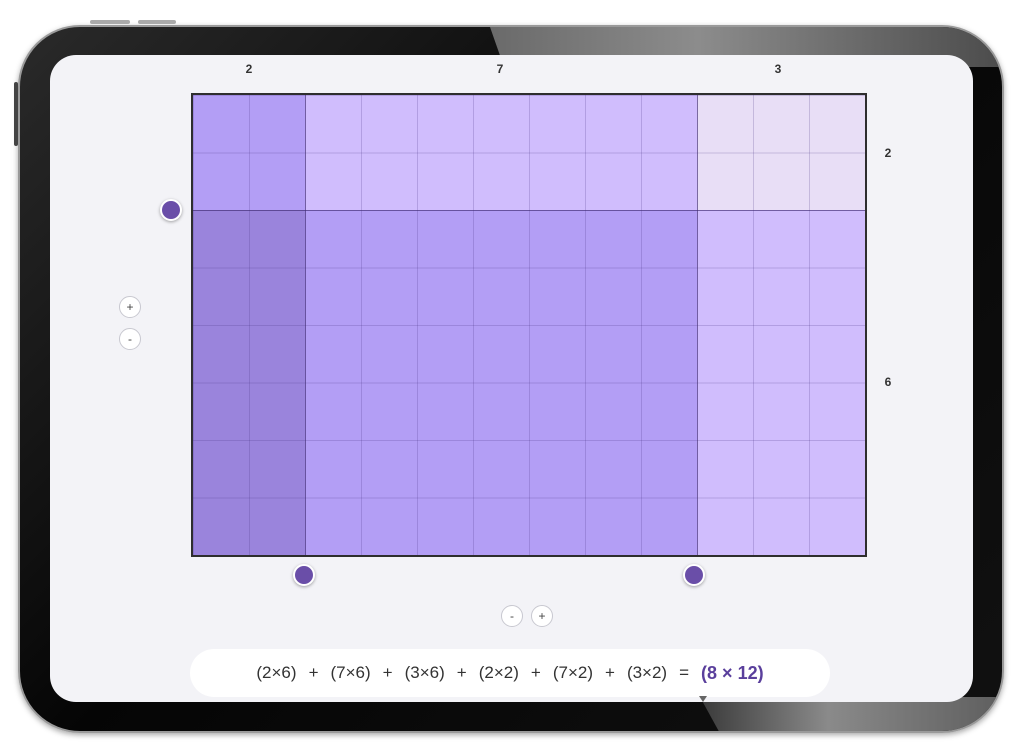 The height and width of the screenshot is (752, 1025). What do you see at coordinates (529, 210) in the screenshot?
I see `row-divider` at bounding box center [529, 210].